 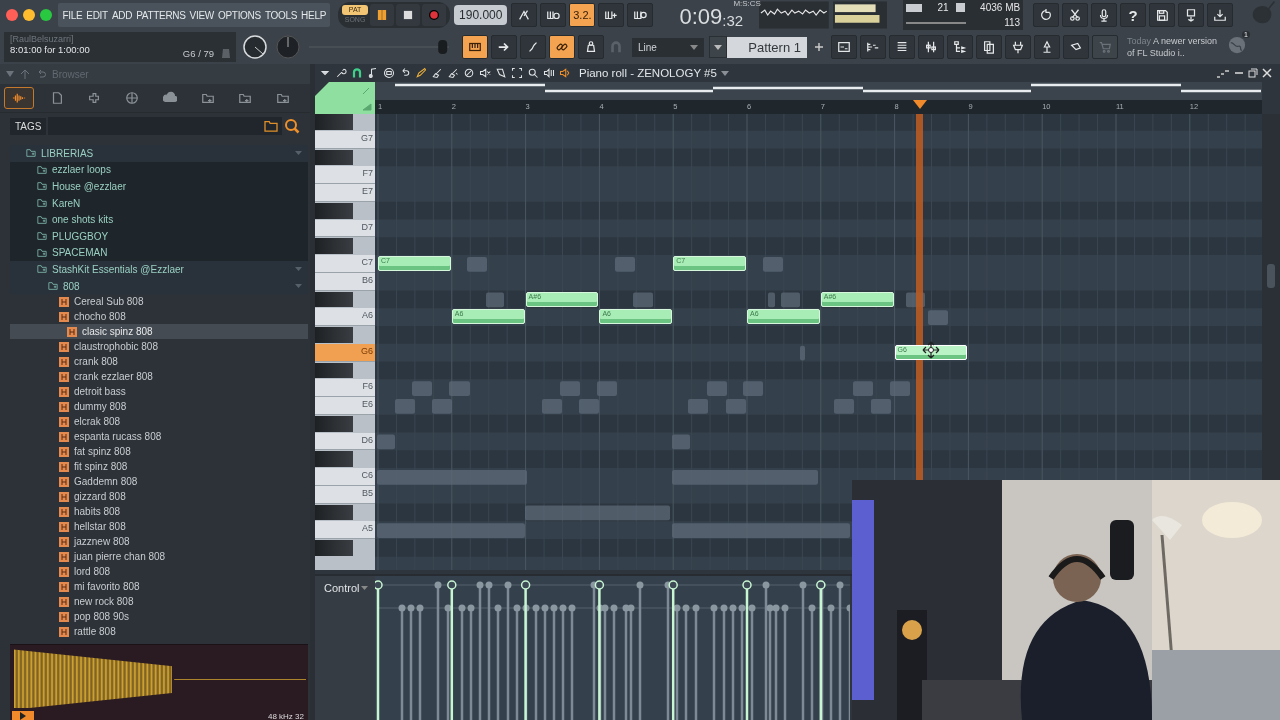 I want to click on sample-item: espanta rucass 808, so click(x=159, y=437).